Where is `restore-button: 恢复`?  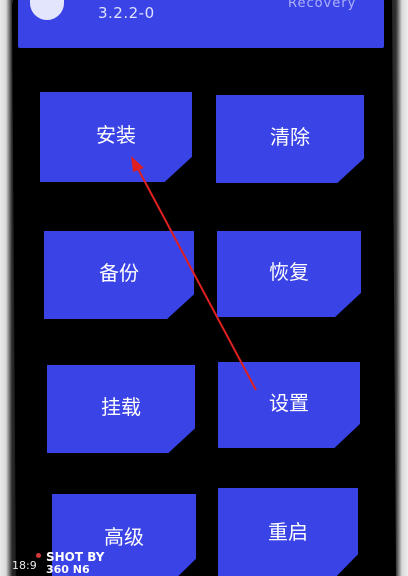
restore-button: 恢复 is located at coordinates (289, 274).